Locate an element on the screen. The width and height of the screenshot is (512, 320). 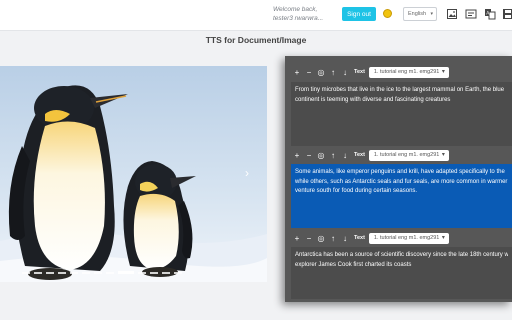
image-icon is located at coordinates (452, 14).